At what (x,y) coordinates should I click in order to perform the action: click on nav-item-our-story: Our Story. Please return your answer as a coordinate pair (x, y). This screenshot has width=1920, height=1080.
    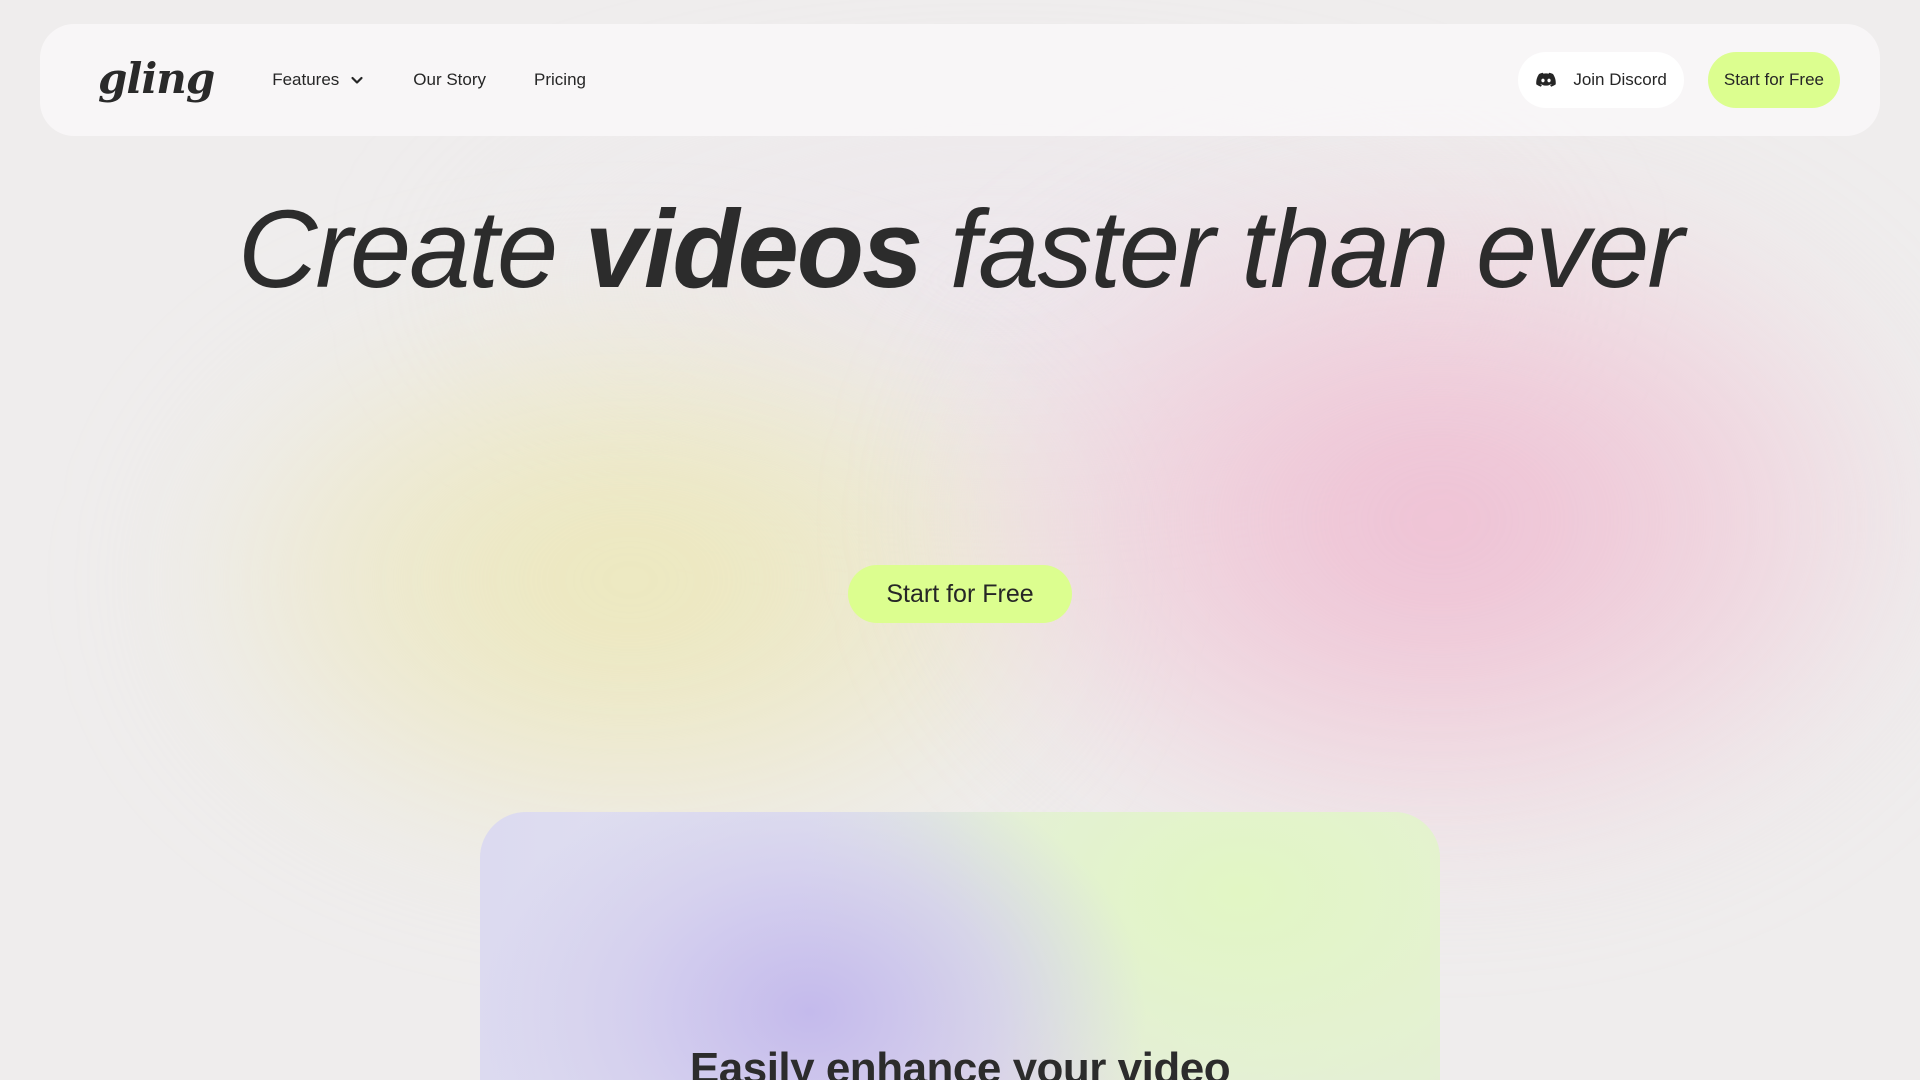
    Looking at the image, I should click on (449, 80).